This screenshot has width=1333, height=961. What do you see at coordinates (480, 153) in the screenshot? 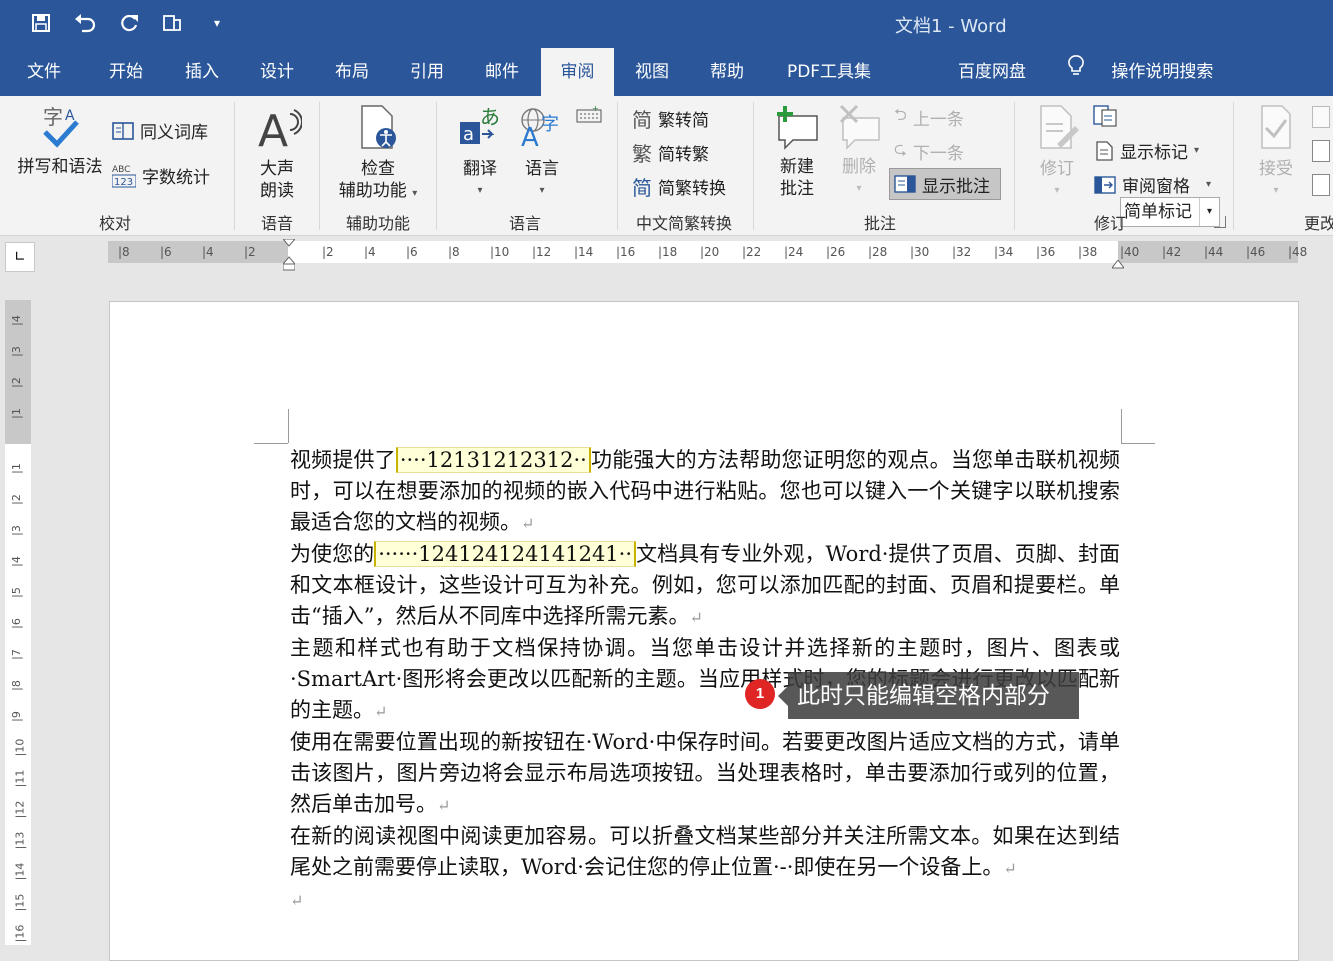
I see `translate-button: aあ 翻译 ▾` at bounding box center [480, 153].